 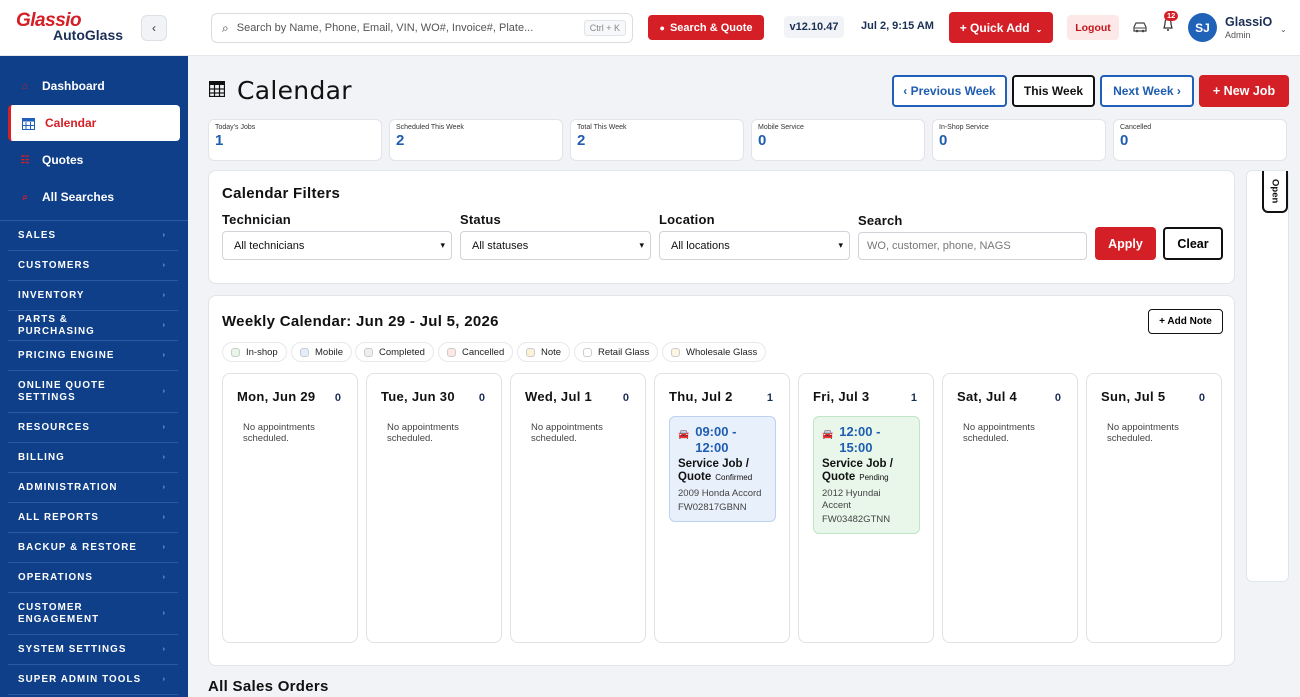 I want to click on sidebar-section-administration: ADMINISTRATION ›, so click(x=93, y=488).